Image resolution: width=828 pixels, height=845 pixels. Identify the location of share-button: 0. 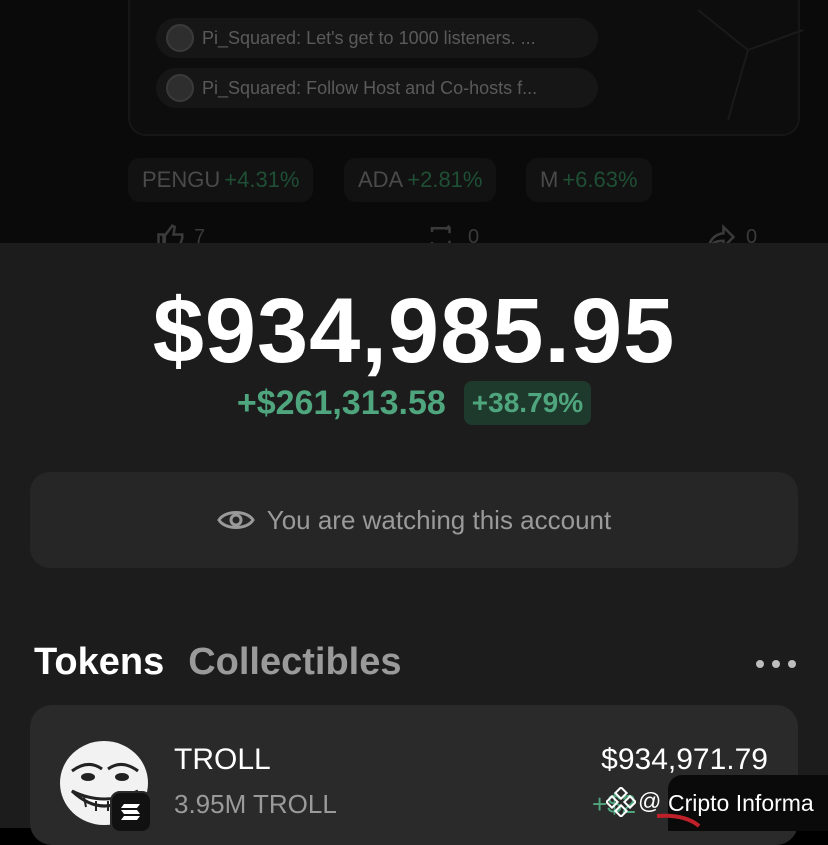
(730, 232).